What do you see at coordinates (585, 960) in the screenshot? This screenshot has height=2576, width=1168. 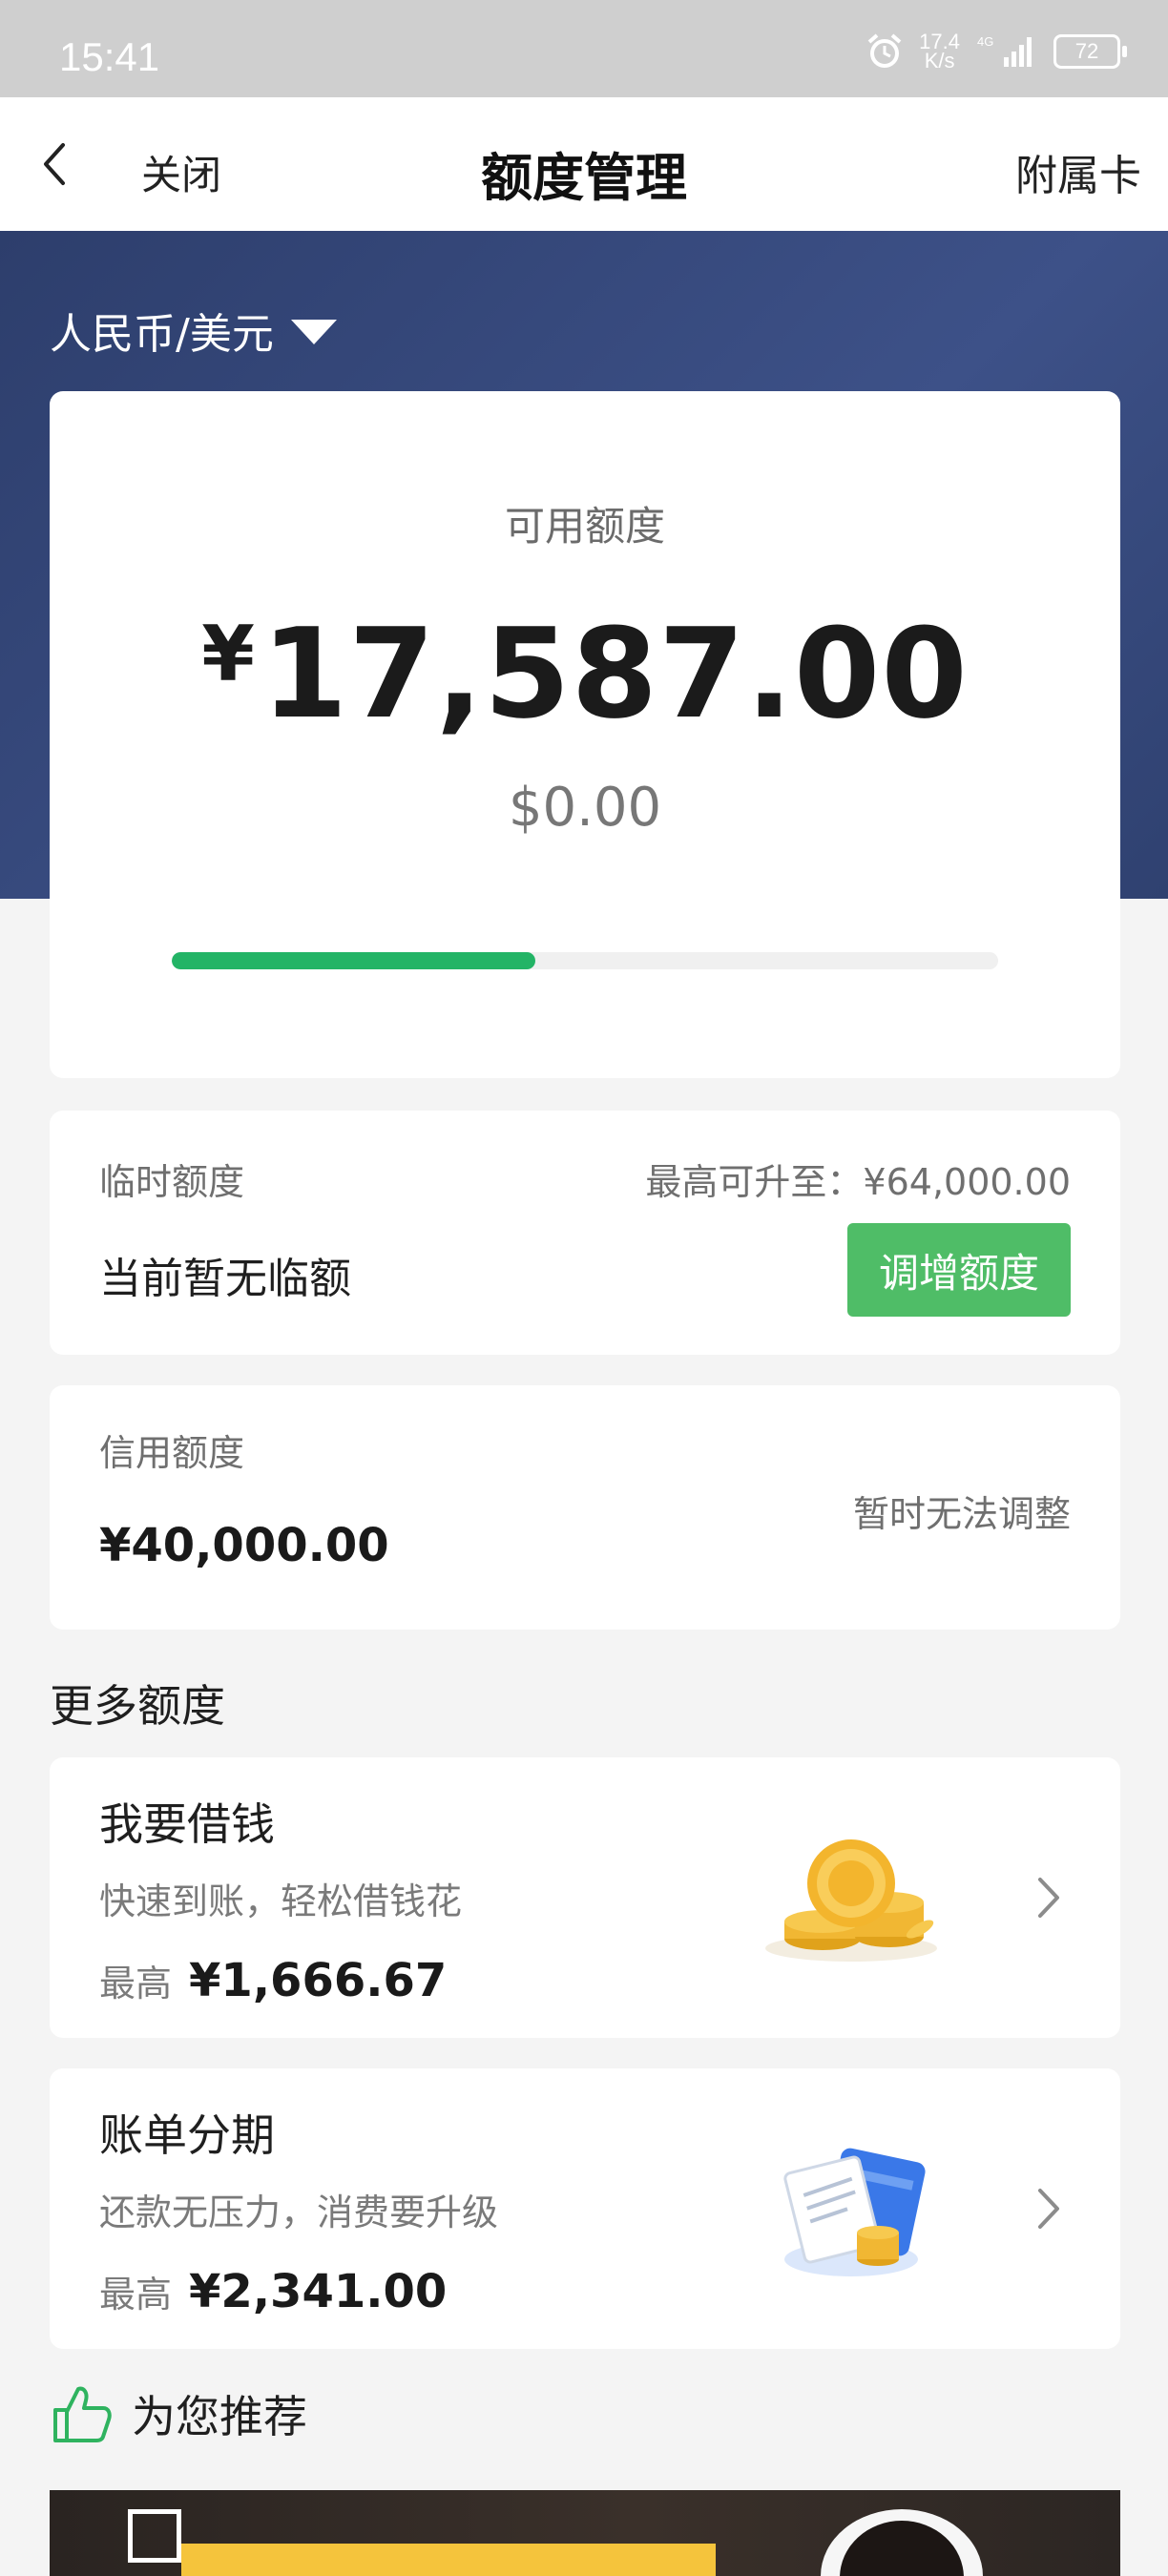 I see `credit-usage-bar` at bounding box center [585, 960].